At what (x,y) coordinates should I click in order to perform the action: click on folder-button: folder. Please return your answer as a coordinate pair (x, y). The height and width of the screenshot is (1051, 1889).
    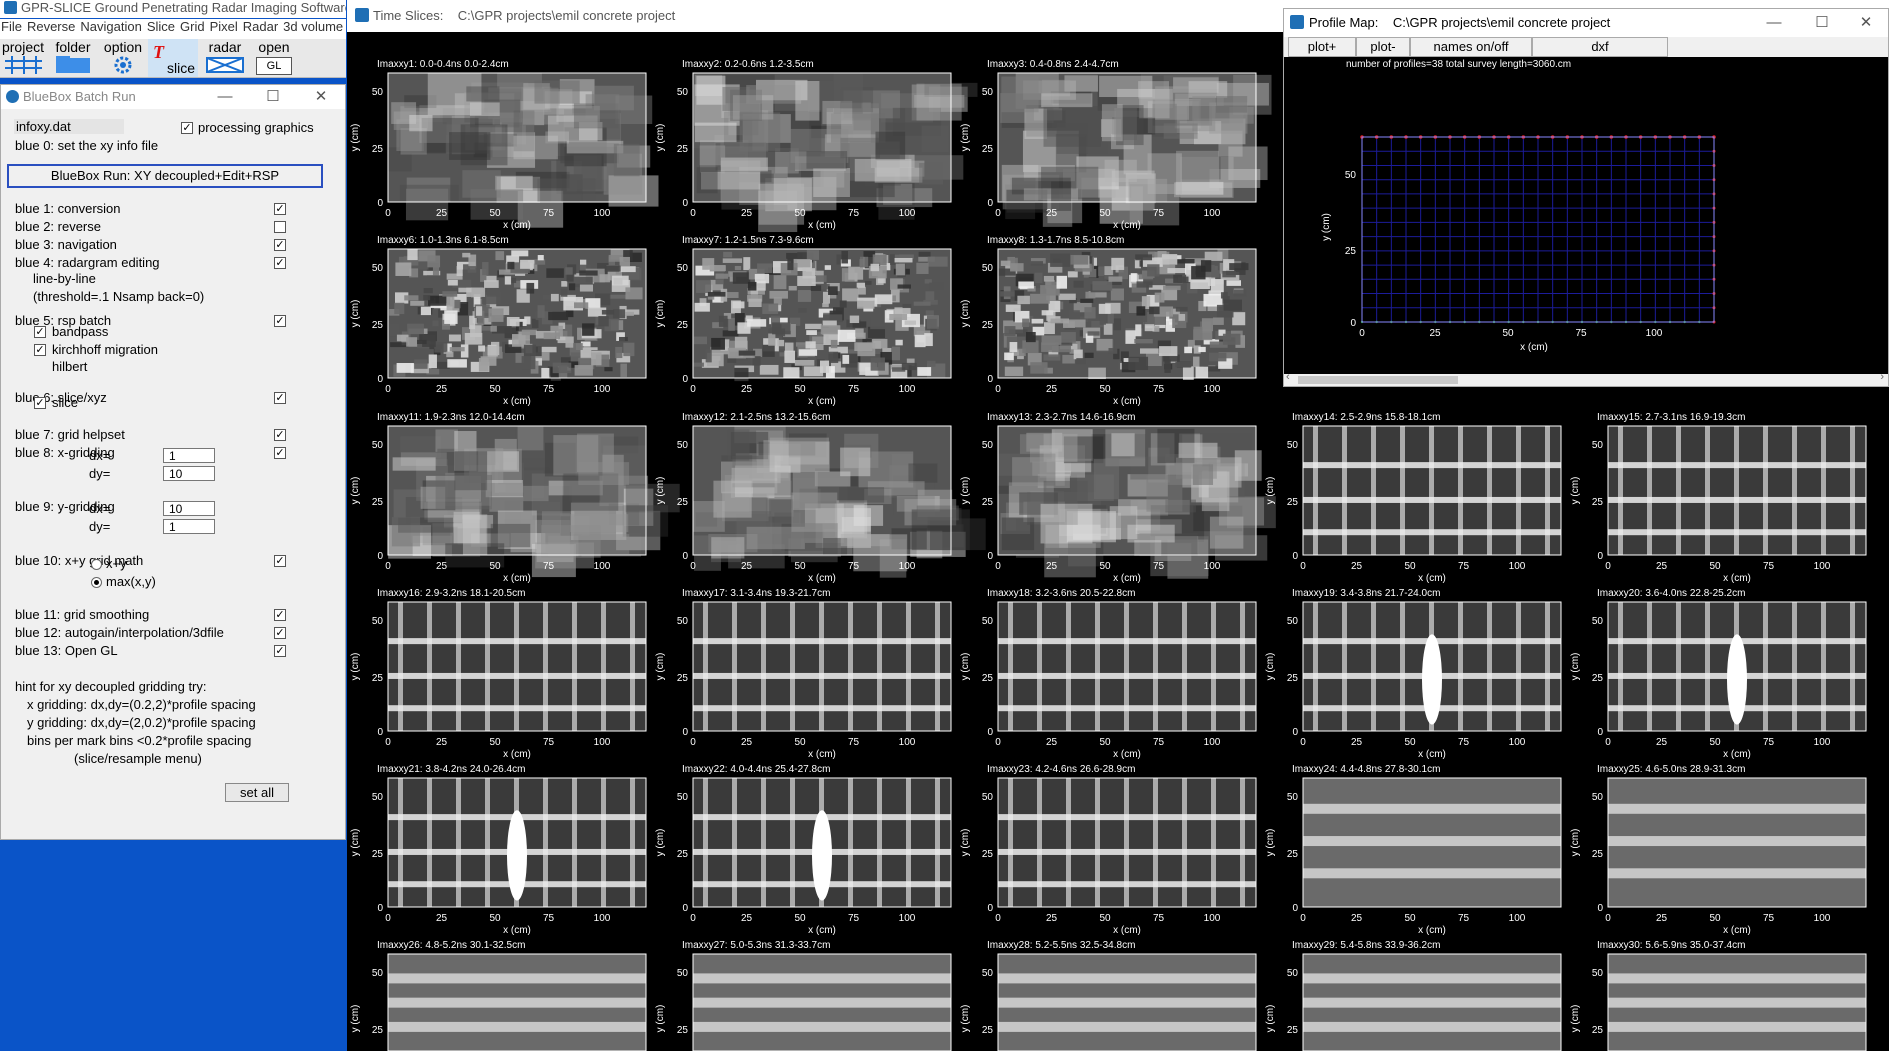
    Looking at the image, I should click on (73, 58).